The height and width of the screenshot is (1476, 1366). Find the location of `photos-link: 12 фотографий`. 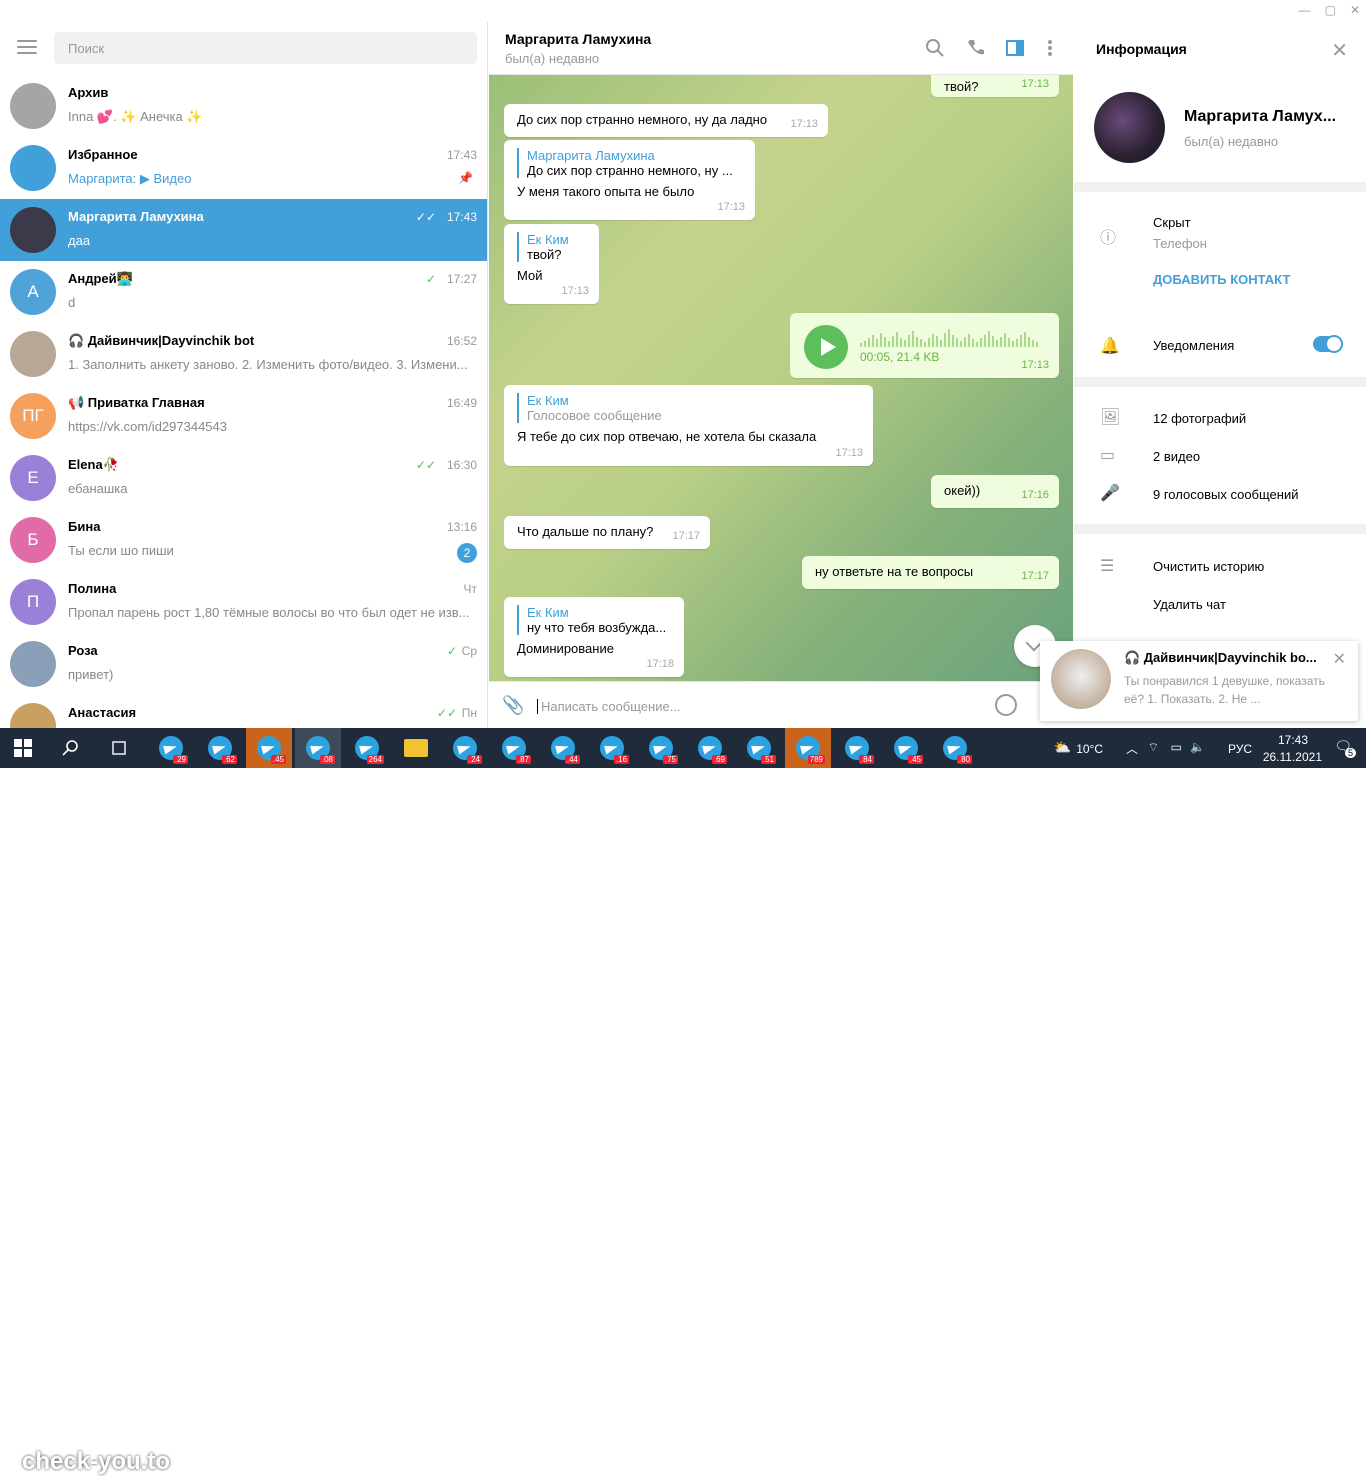

photos-link: 12 фотографий is located at coordinates (1199, 418).